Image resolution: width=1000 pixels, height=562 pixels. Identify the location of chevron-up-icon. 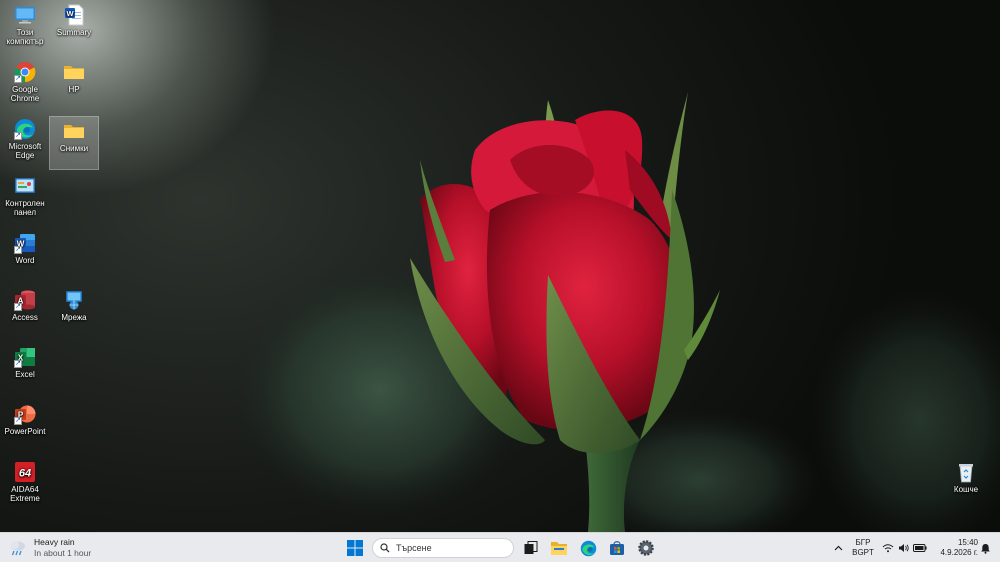
(838, 548).